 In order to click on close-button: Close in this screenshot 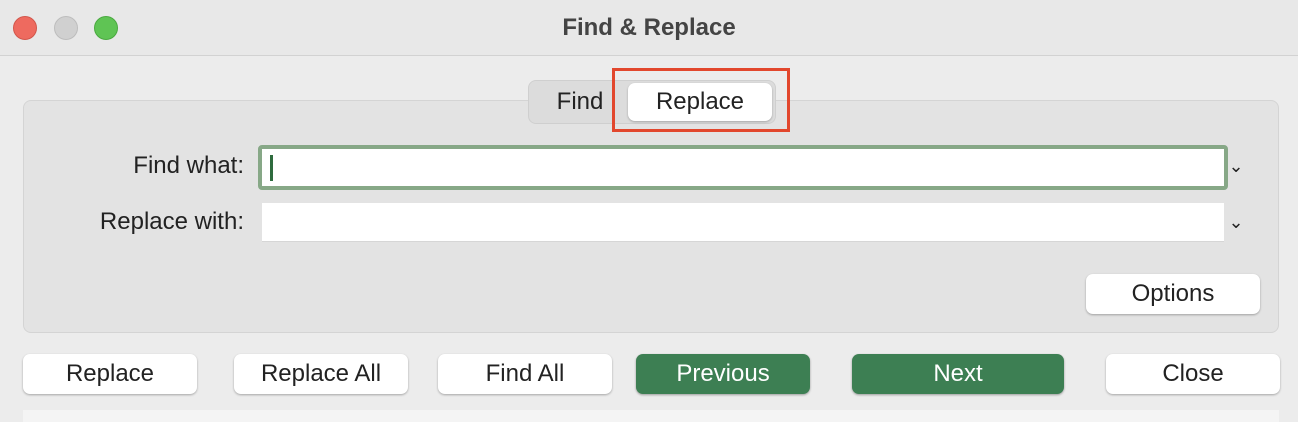, I will do `click(1193, 374)`.